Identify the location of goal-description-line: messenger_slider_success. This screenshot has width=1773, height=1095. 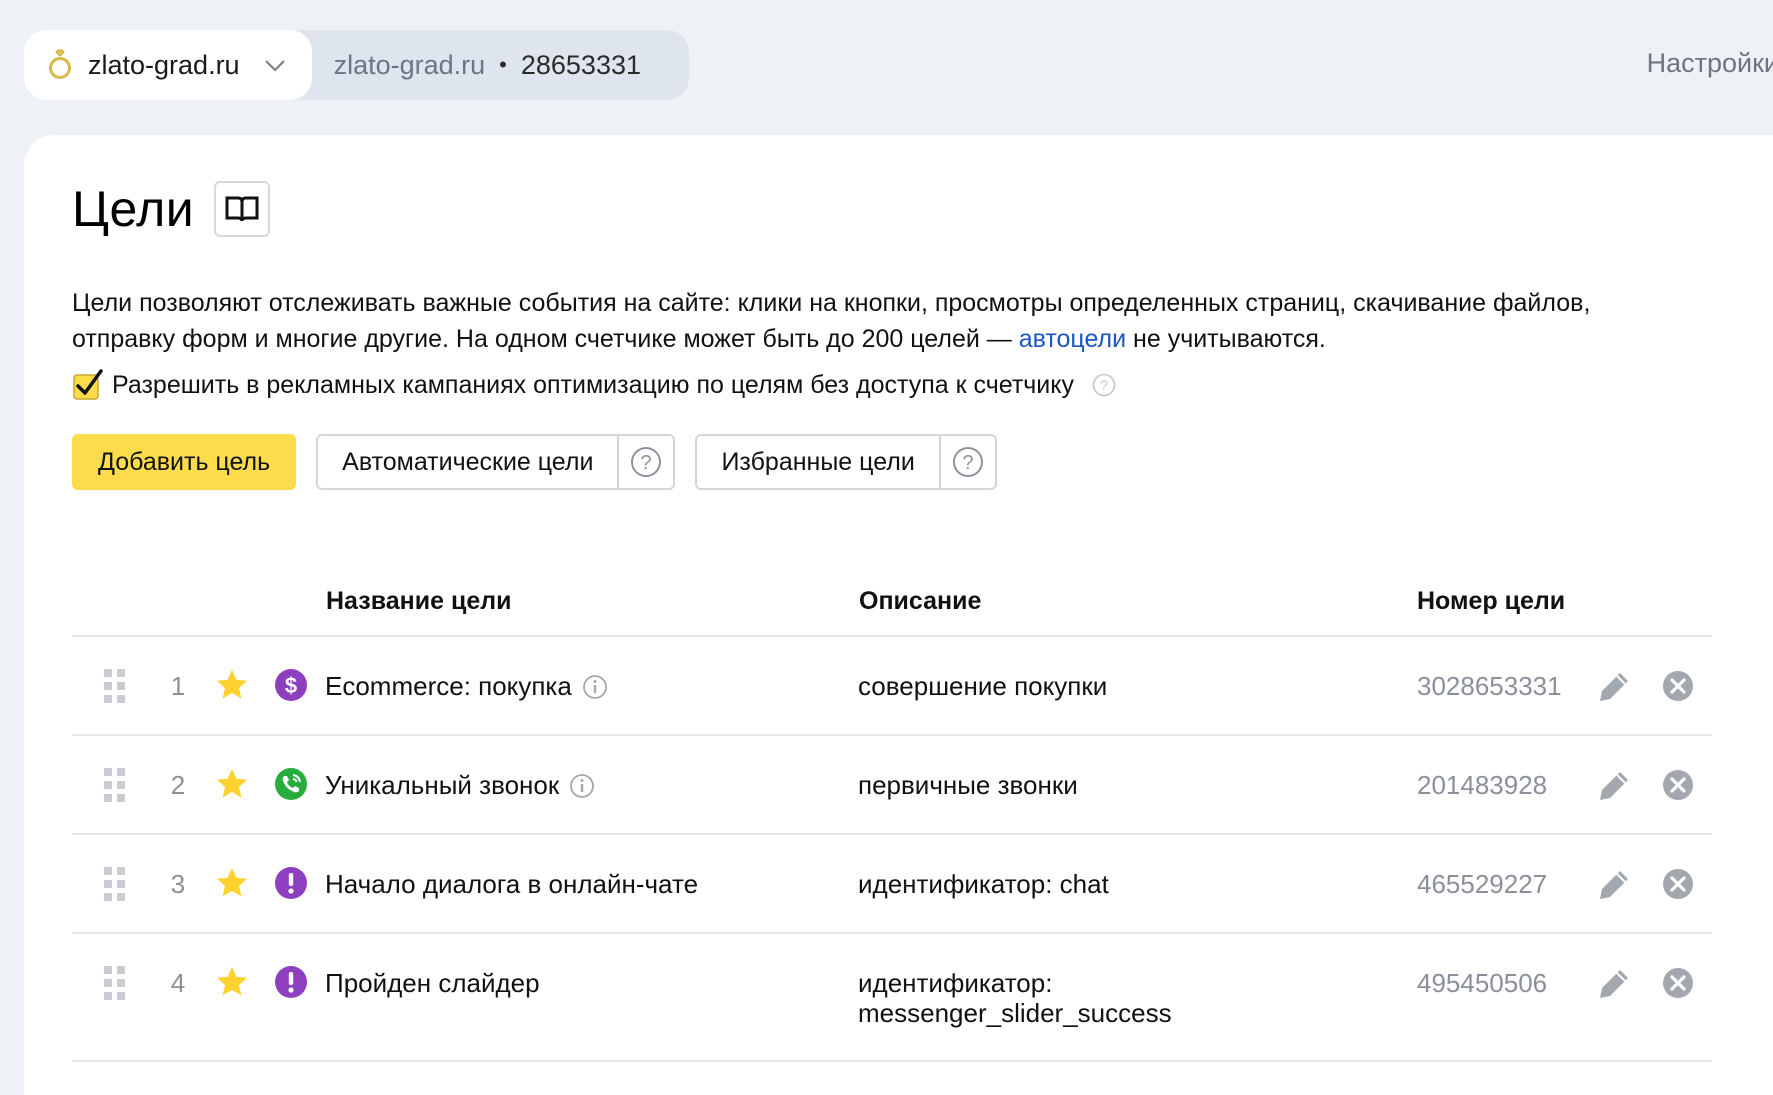
(1015, 1013).